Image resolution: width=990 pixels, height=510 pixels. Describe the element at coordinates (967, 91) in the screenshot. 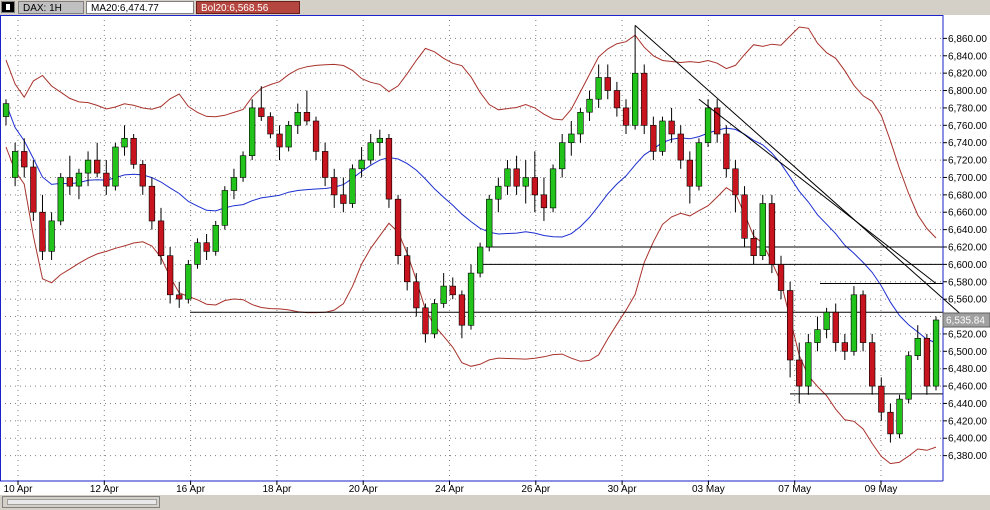

I see `y-tick-label: 6,800.00` at that location.